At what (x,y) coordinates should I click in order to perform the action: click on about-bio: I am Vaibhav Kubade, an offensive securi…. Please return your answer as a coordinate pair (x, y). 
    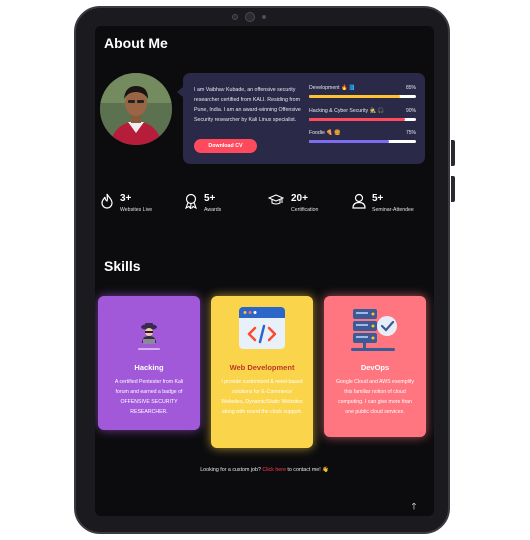
    Looking at the image, I should click on (247, 105).